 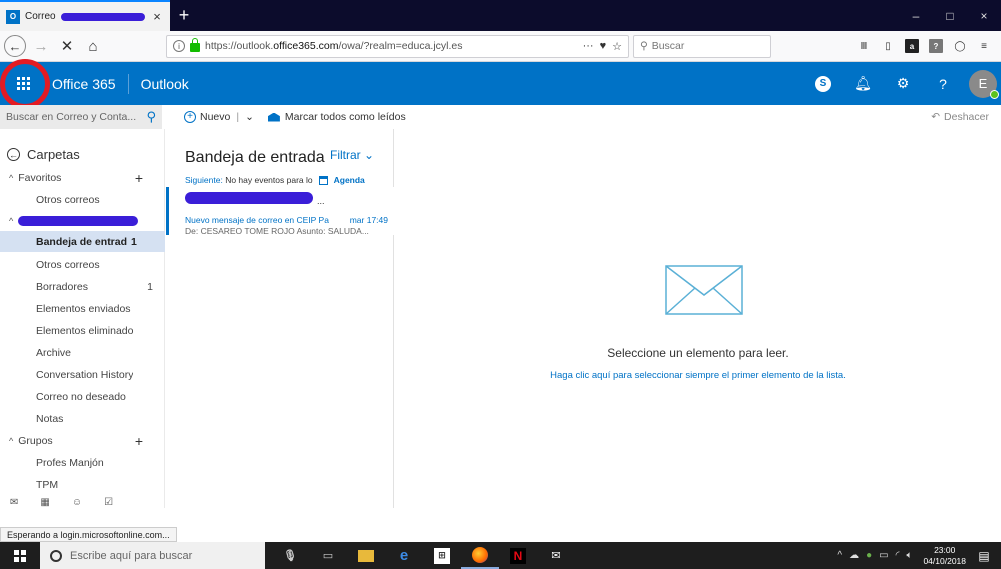 What do you see at coordinates (898, 555) in the screenshot?
I see `wifi-icon: ◜` at bounding box center [898, 555].